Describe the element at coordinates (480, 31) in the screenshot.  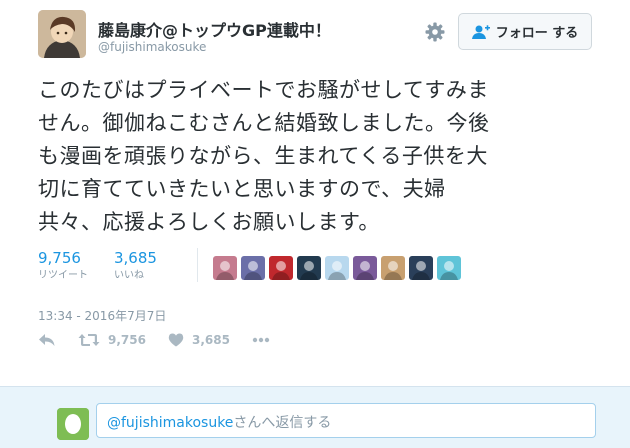
I see `add-user-icon` at that location.